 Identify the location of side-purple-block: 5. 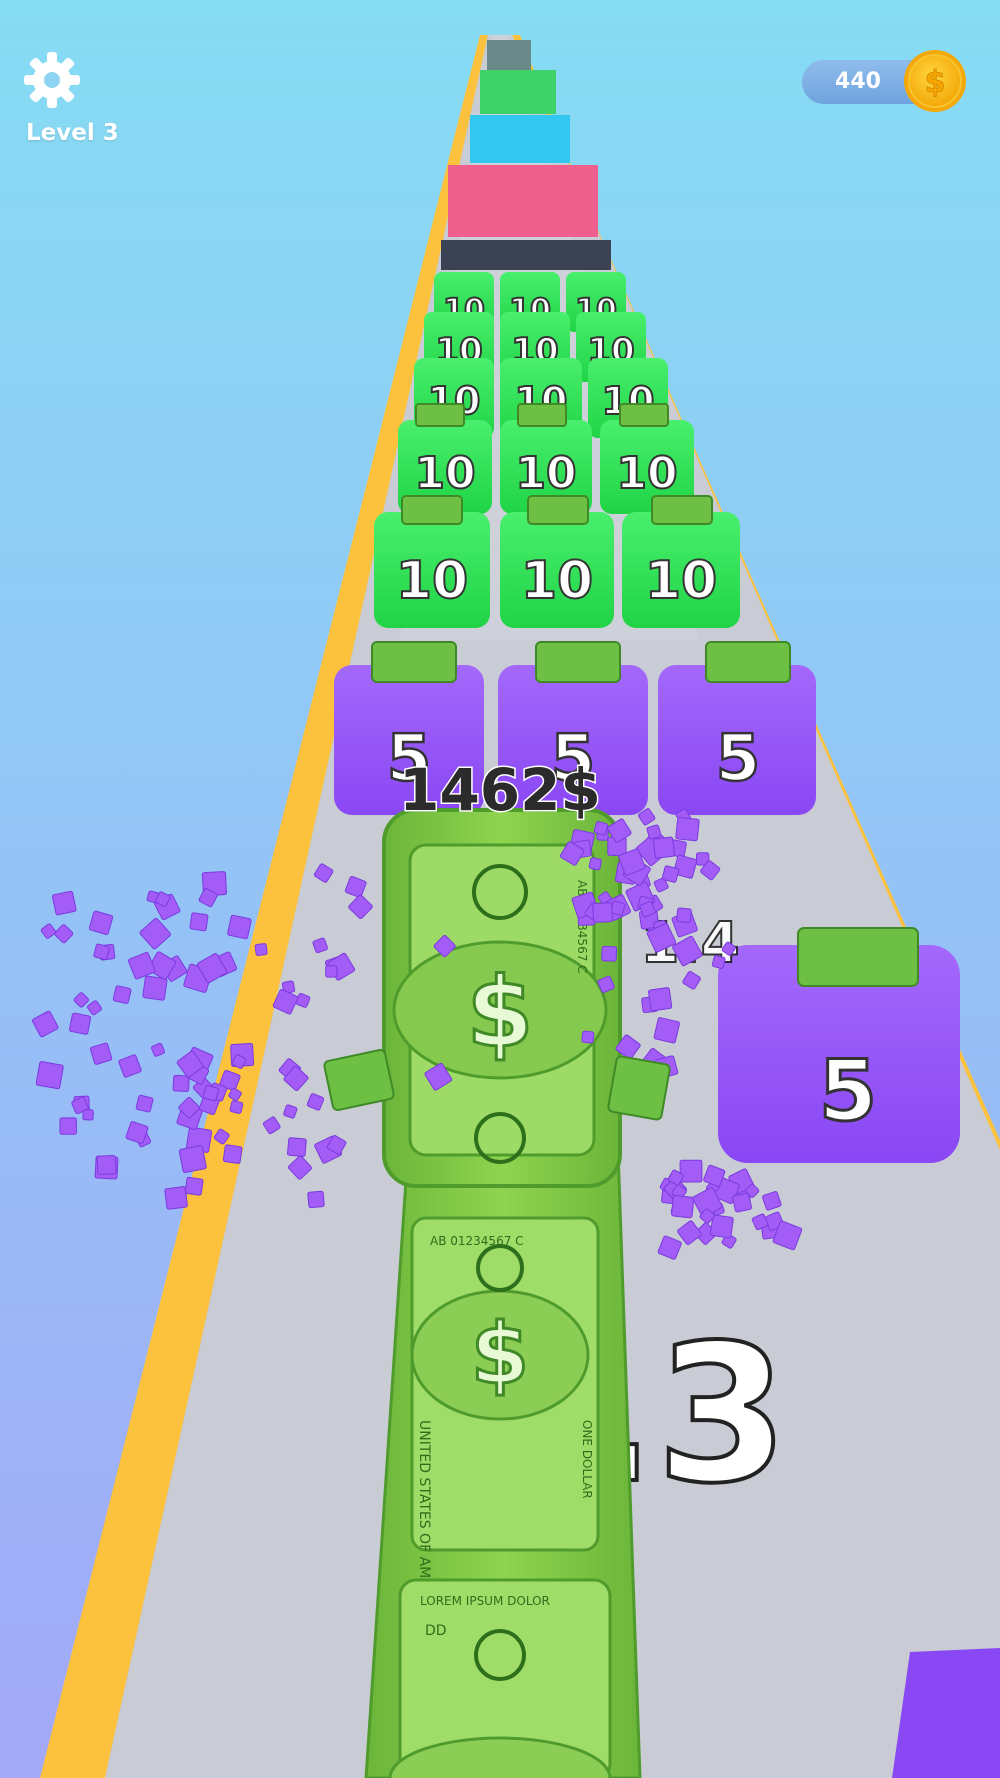
(839, 1045).